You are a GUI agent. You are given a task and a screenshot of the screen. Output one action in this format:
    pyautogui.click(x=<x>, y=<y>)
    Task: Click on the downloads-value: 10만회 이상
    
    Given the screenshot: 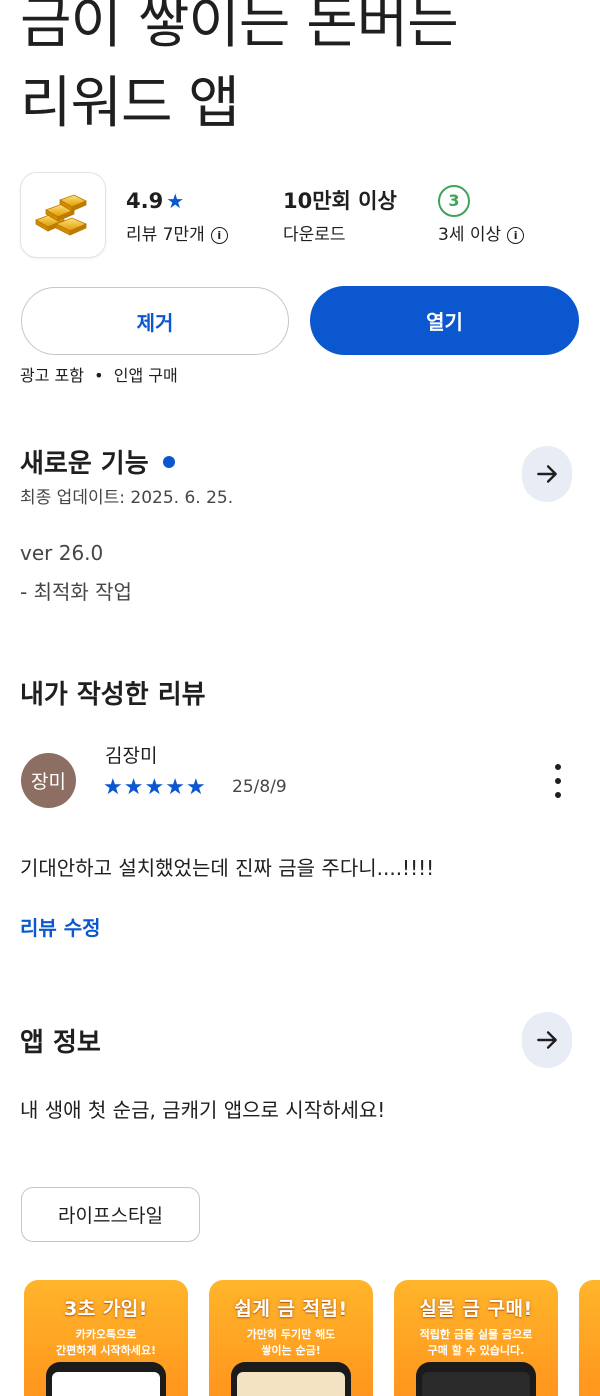 What is the action you would take?
    pyautogui.click(x=340, y=201)
    